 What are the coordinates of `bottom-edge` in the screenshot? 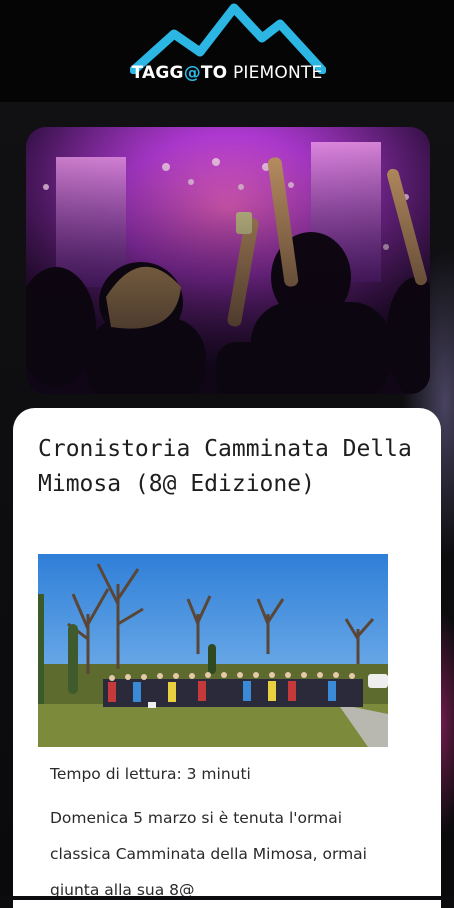 It's located at (227, 898).